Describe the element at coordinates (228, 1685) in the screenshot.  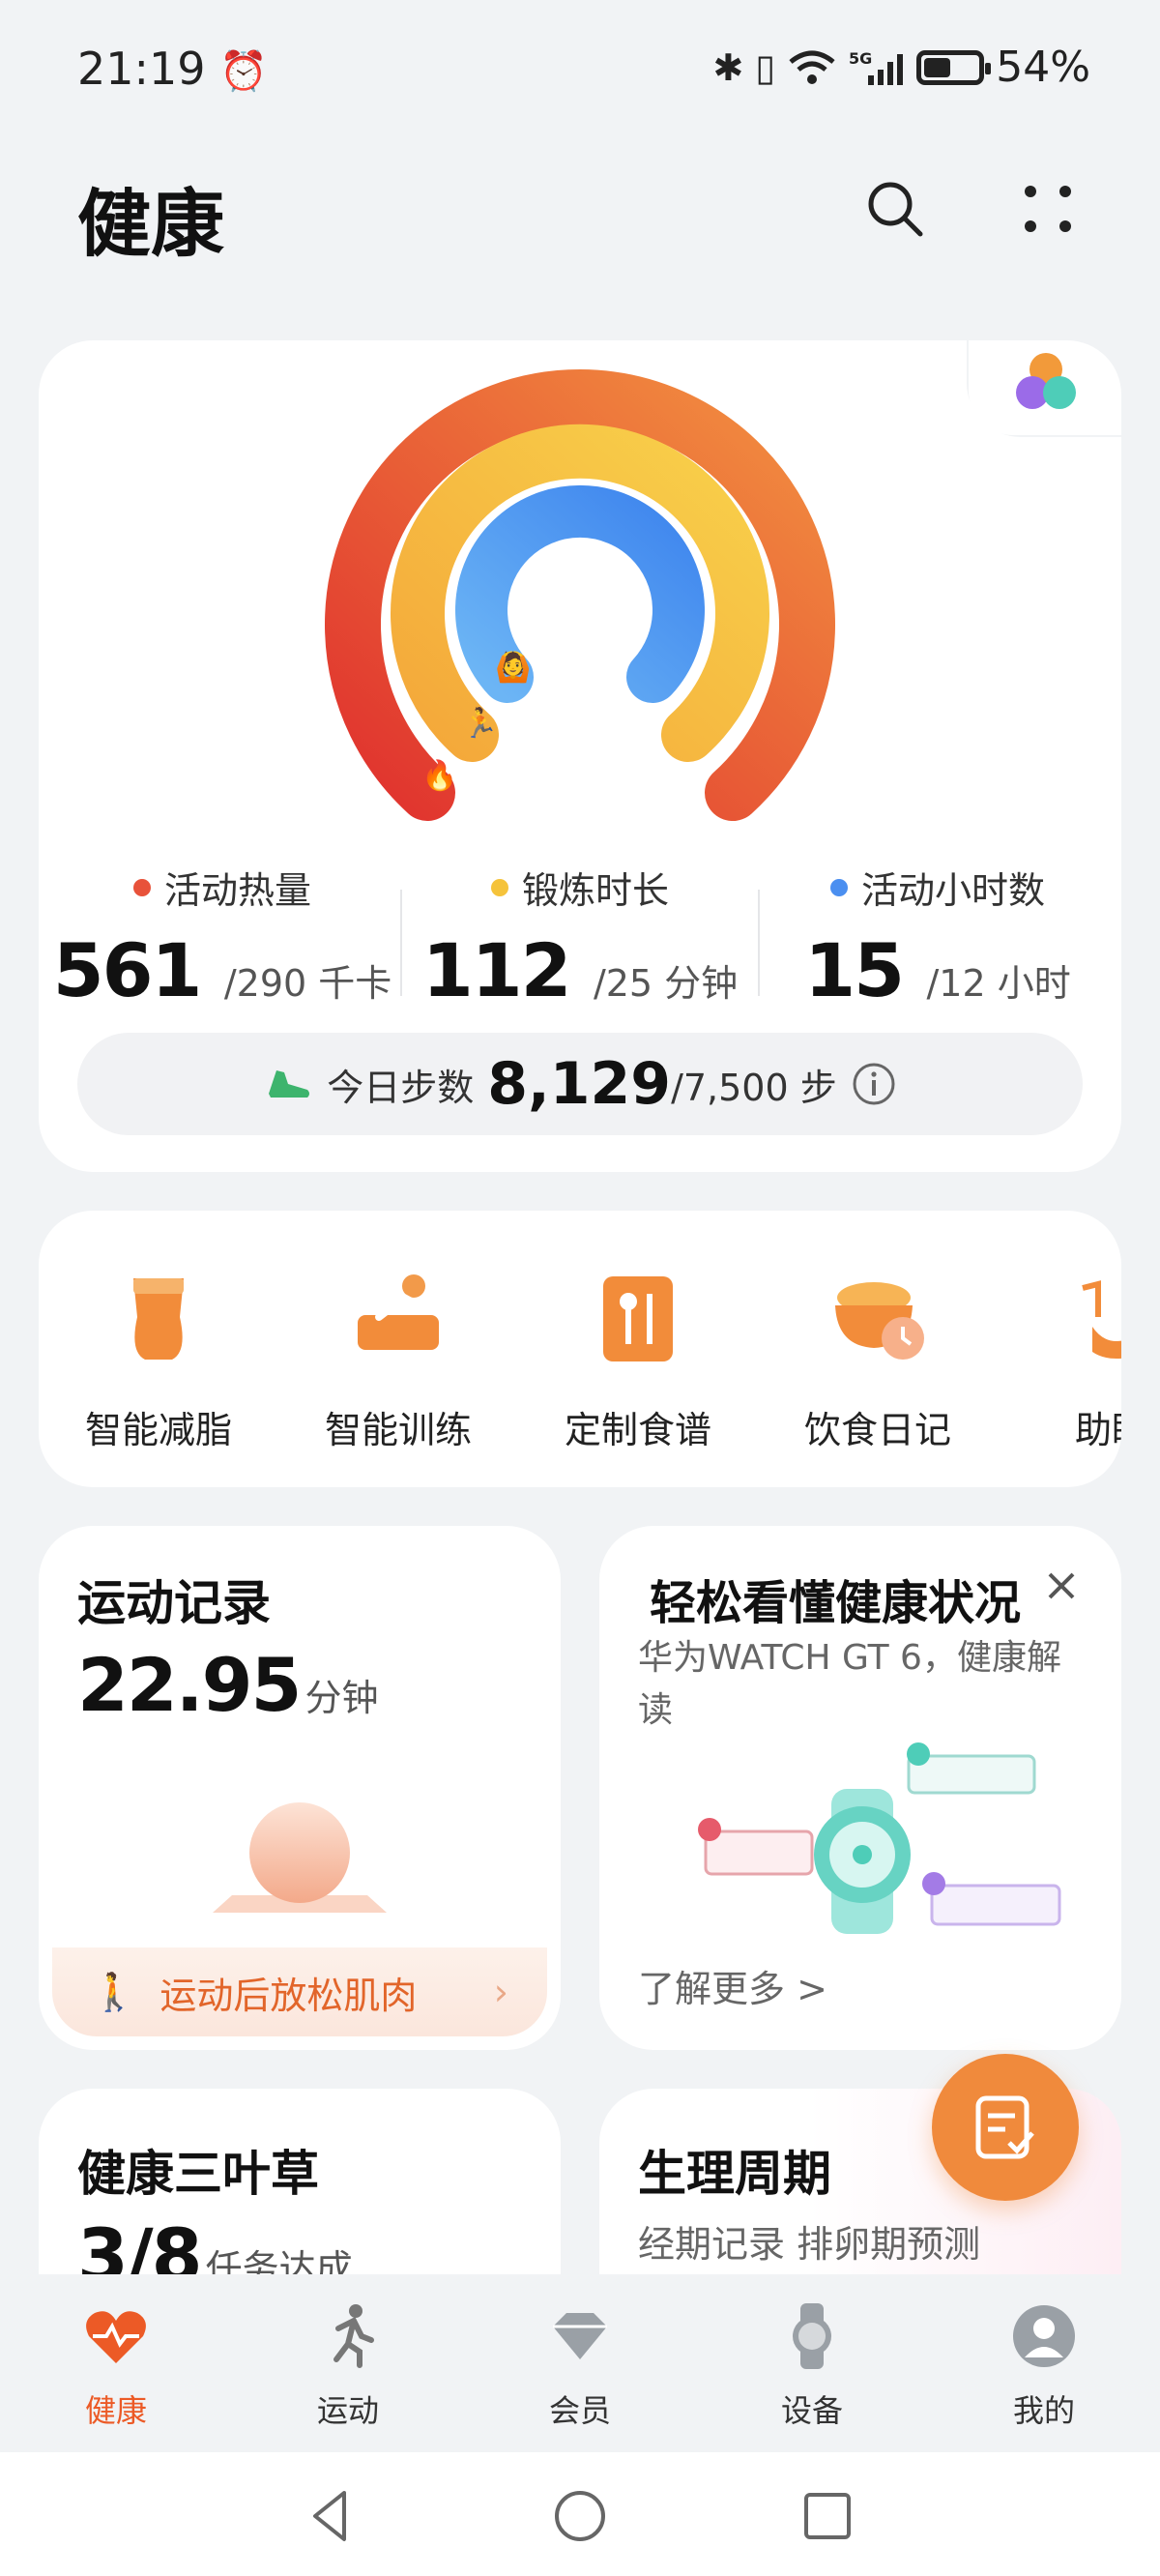
I see `sport-record-value: 22.95 分钟` at that location.